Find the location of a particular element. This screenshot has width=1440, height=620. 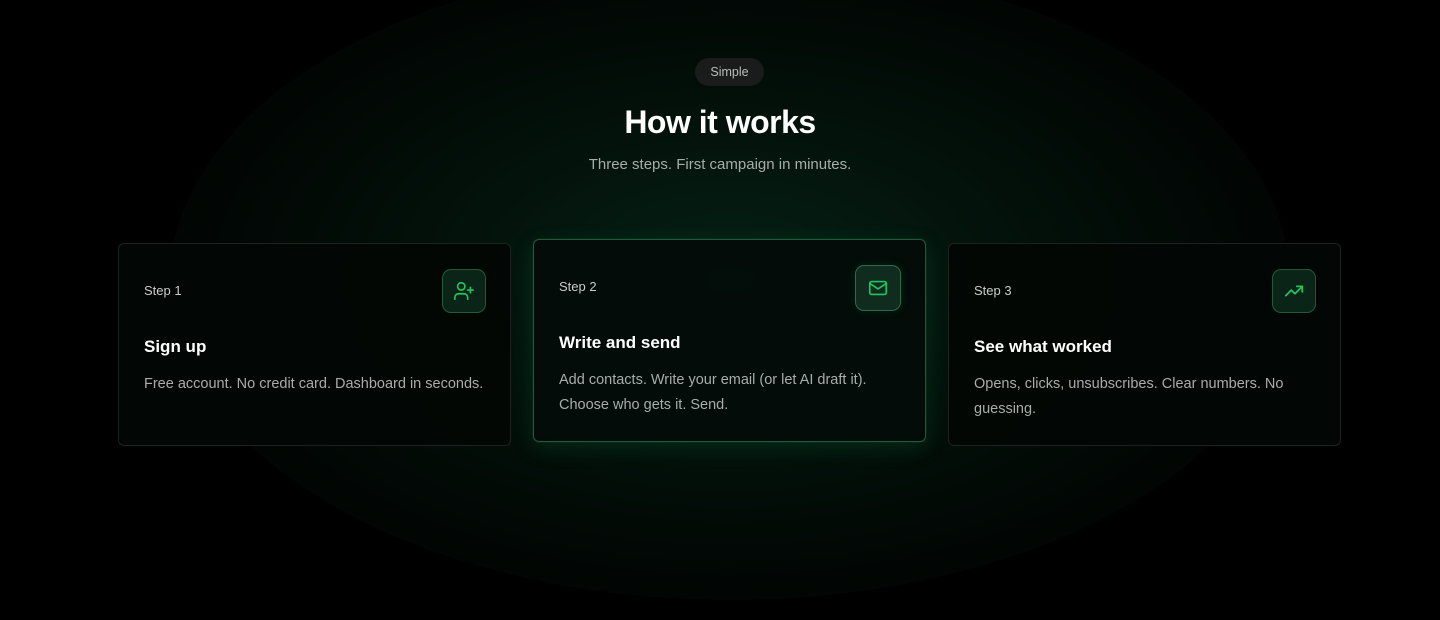

user-plus-icon is located at coordinates (464, 291).